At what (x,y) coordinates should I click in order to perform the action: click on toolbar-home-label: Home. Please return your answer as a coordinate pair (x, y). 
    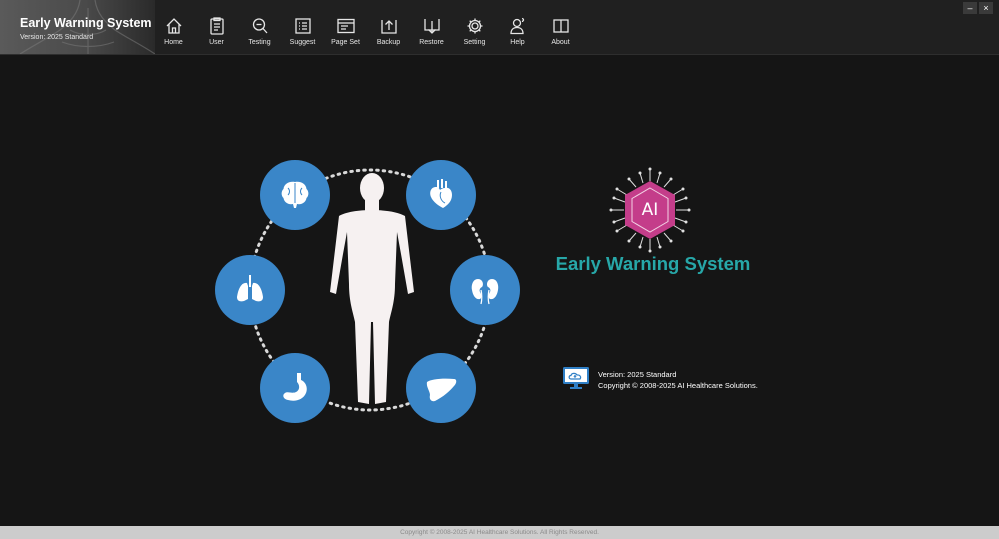
    Looking at the image, I should click on (173, 42).